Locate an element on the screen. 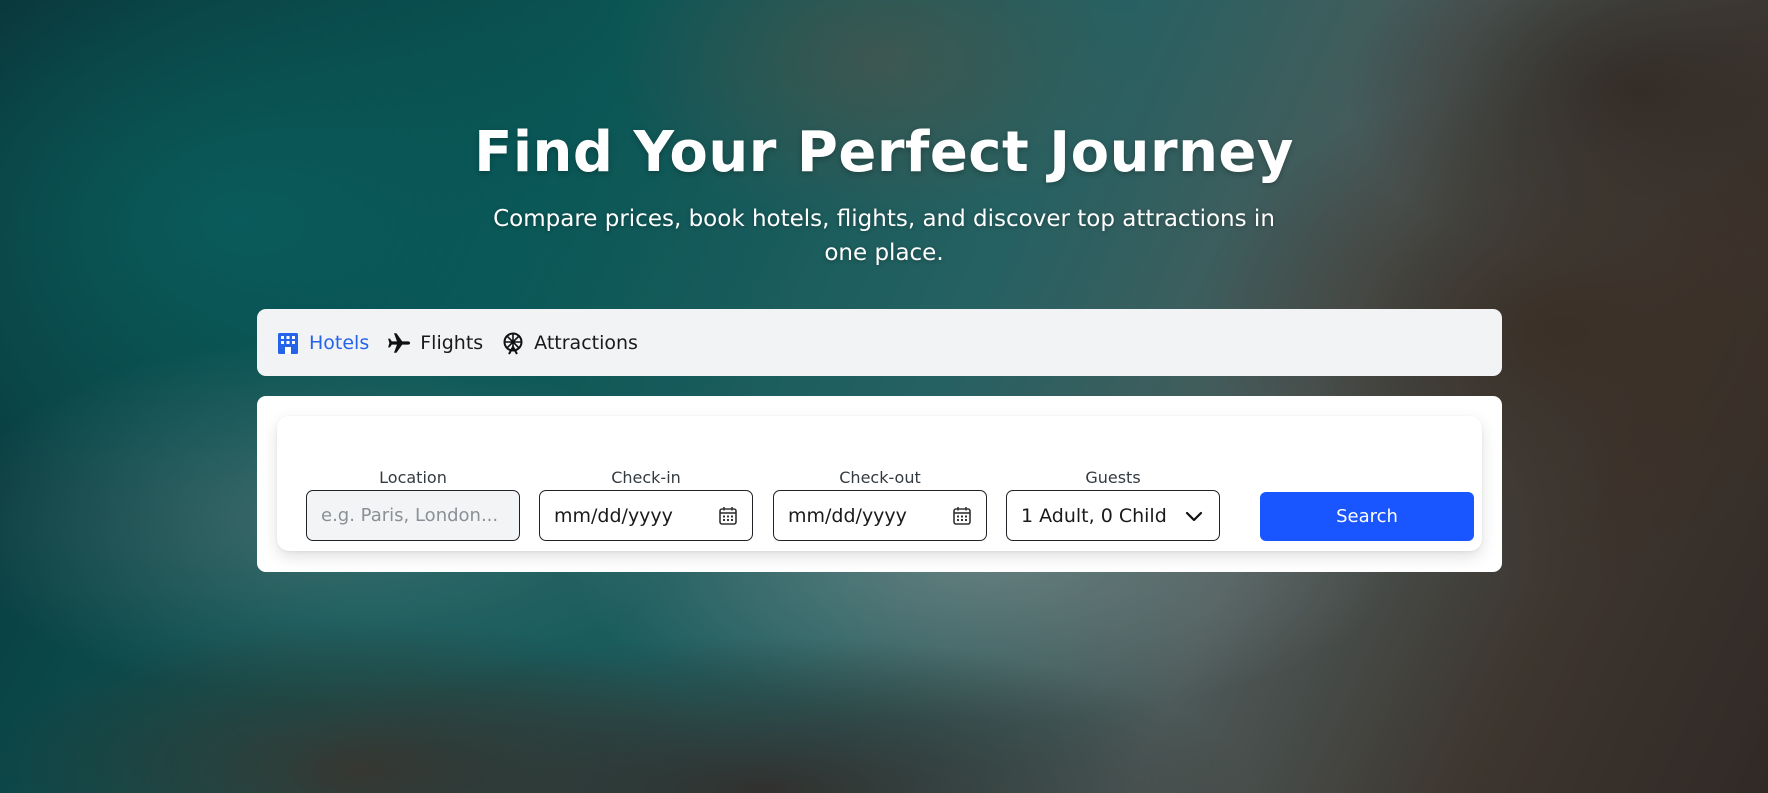 This screenshot has width=1768, height=793. hero-title: Find Your Perfect Journey is located at coordinates (884, 152).